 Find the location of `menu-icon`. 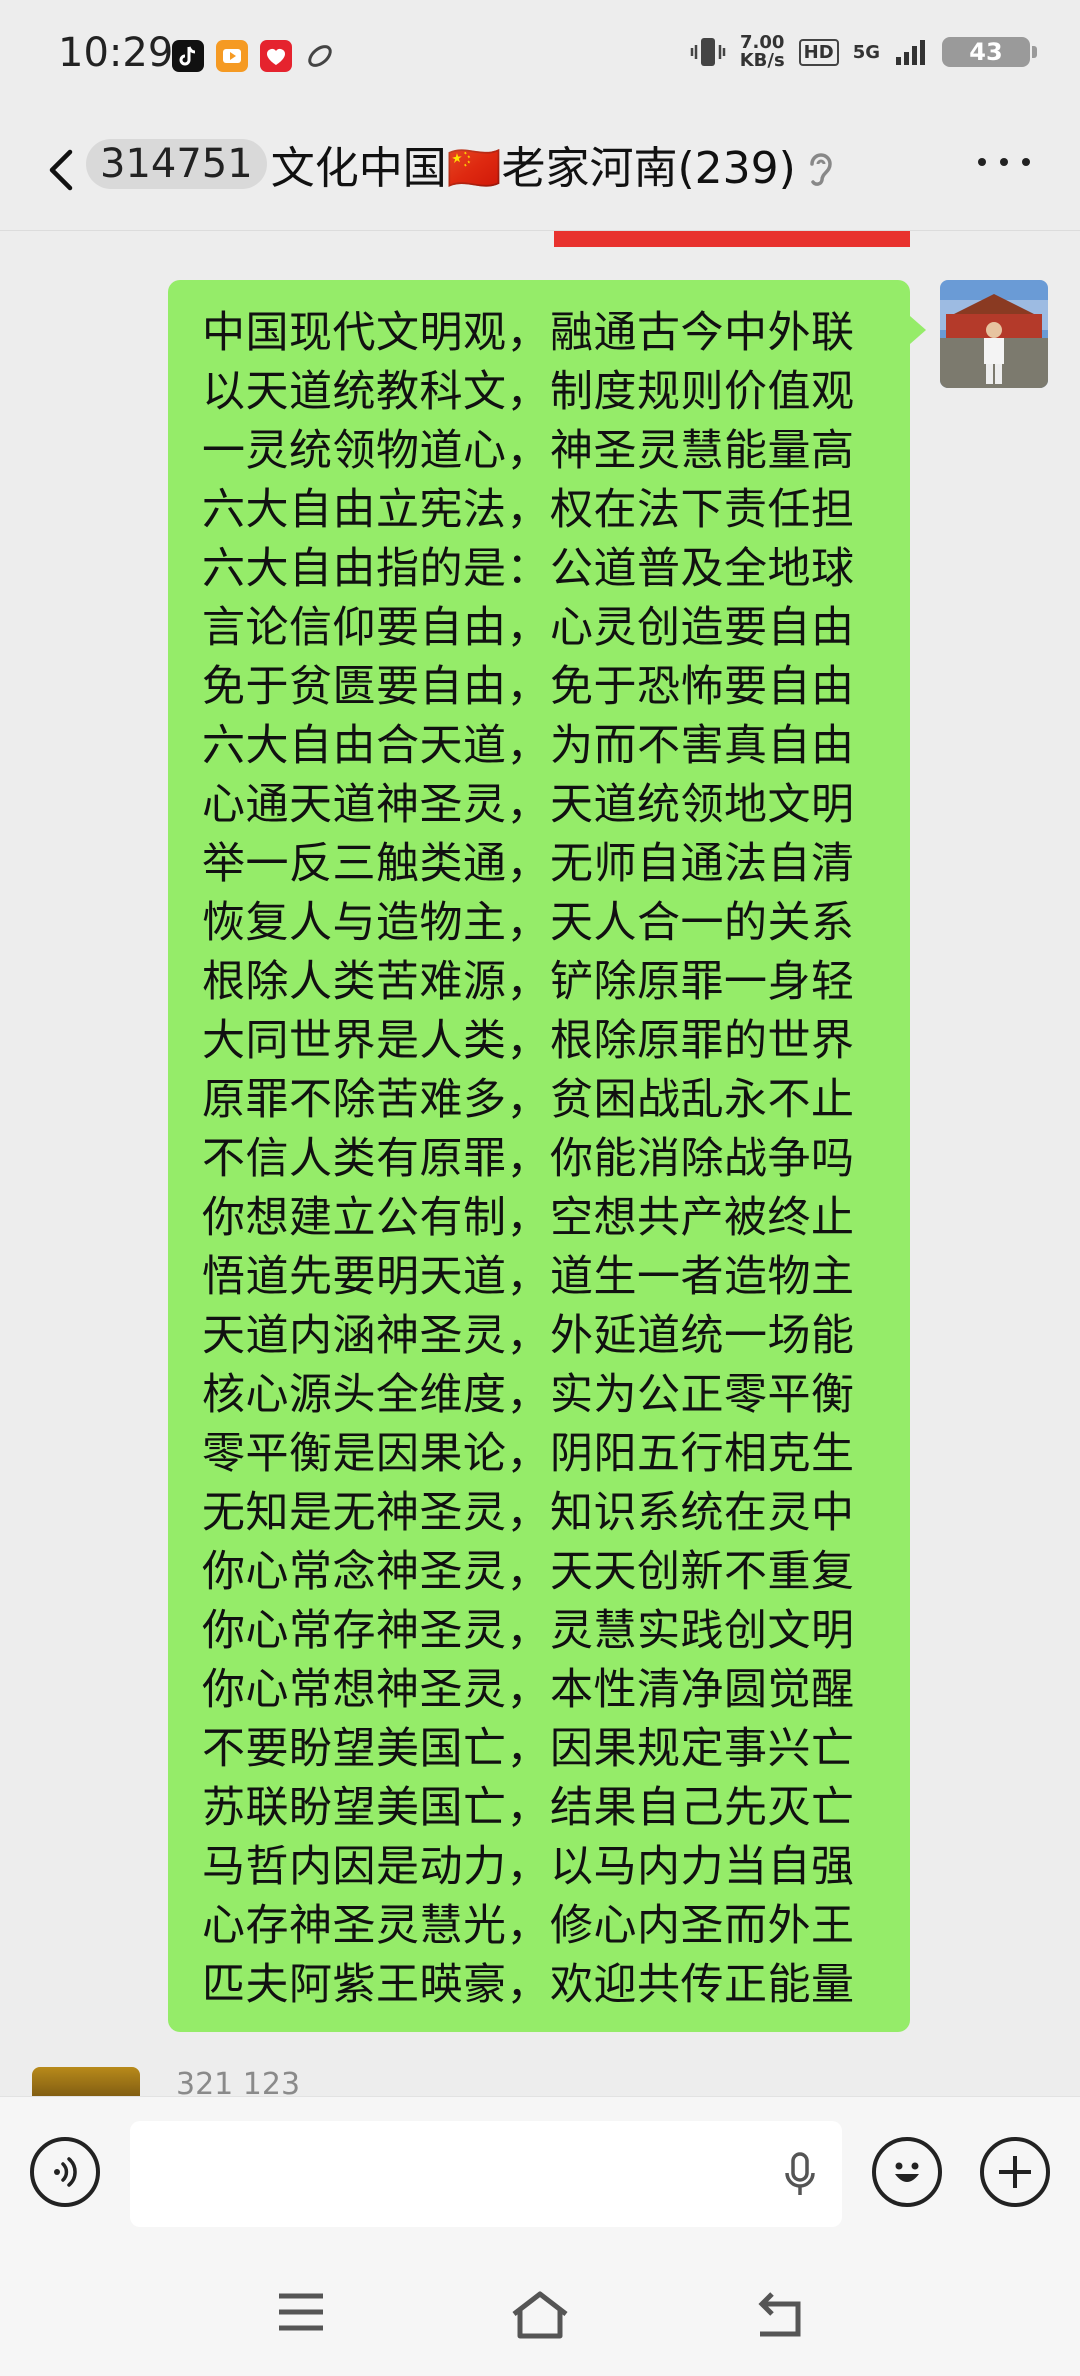

menu-icon is located at coordinates (301, 2312).